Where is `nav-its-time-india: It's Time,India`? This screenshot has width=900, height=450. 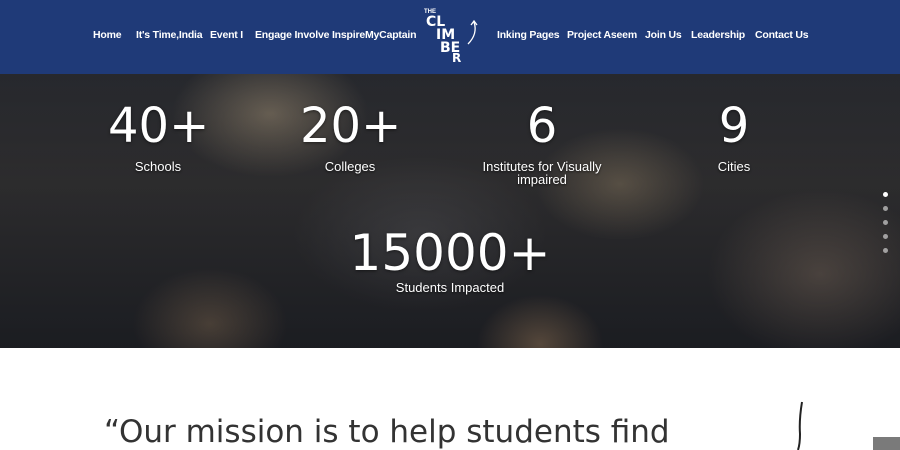 nav-its-time-india: It's Time,India is located at coordinates (169, 35).